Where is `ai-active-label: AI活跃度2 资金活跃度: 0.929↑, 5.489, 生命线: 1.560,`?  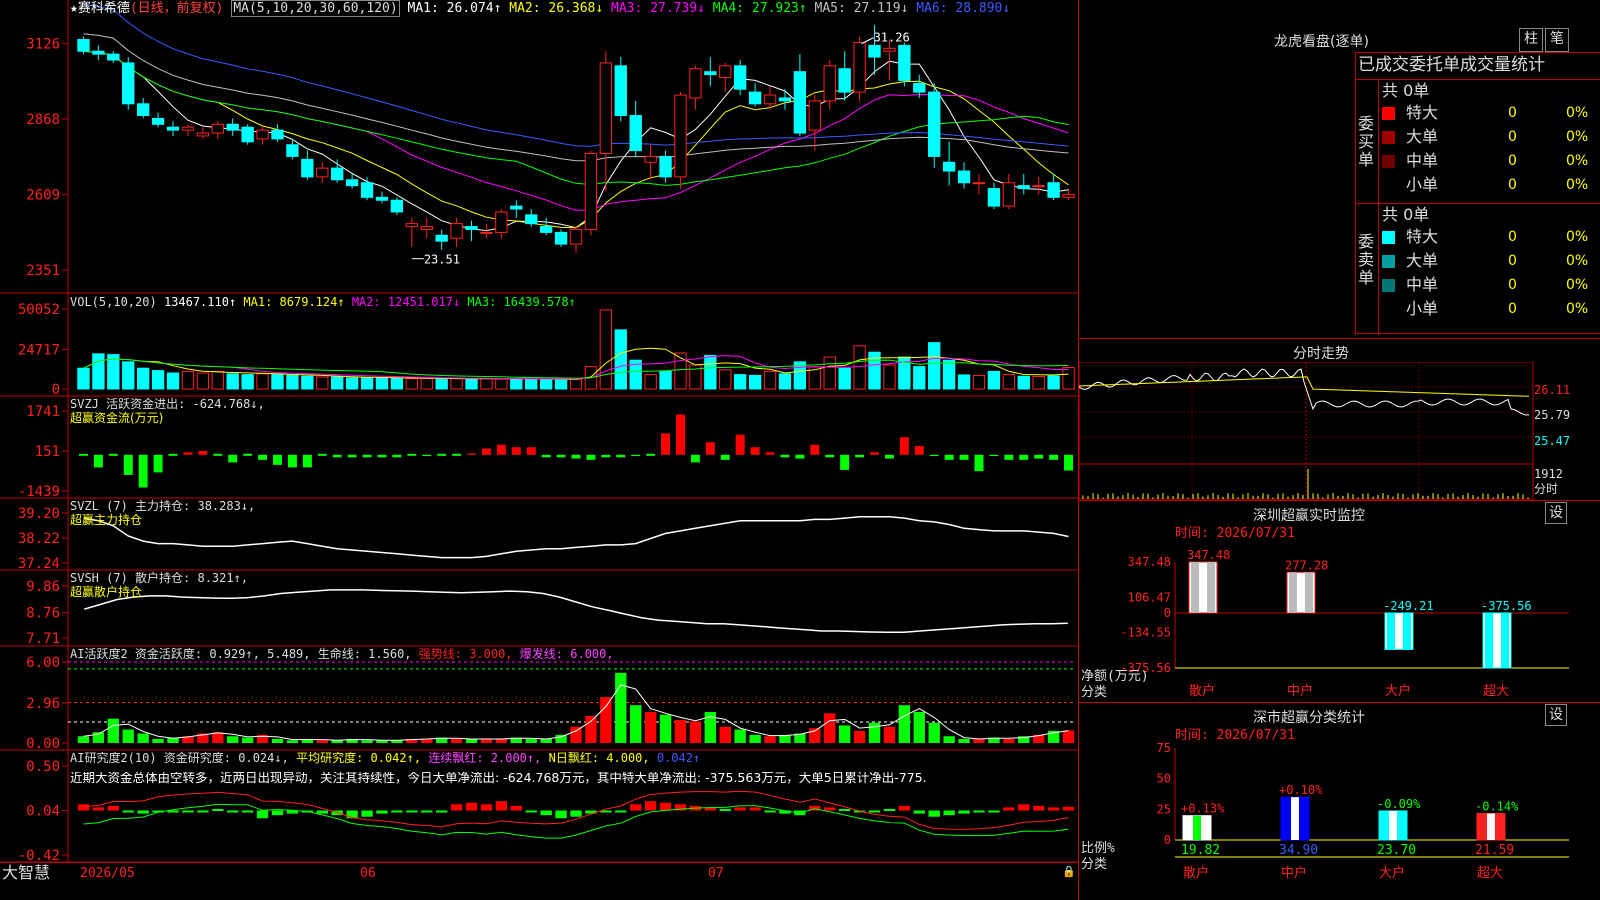 ai-active-label: AI活跃度2 资金活跃度: 0.929↑, 5.489, 生命线: 1.560, is located at coordinates (241, 654).